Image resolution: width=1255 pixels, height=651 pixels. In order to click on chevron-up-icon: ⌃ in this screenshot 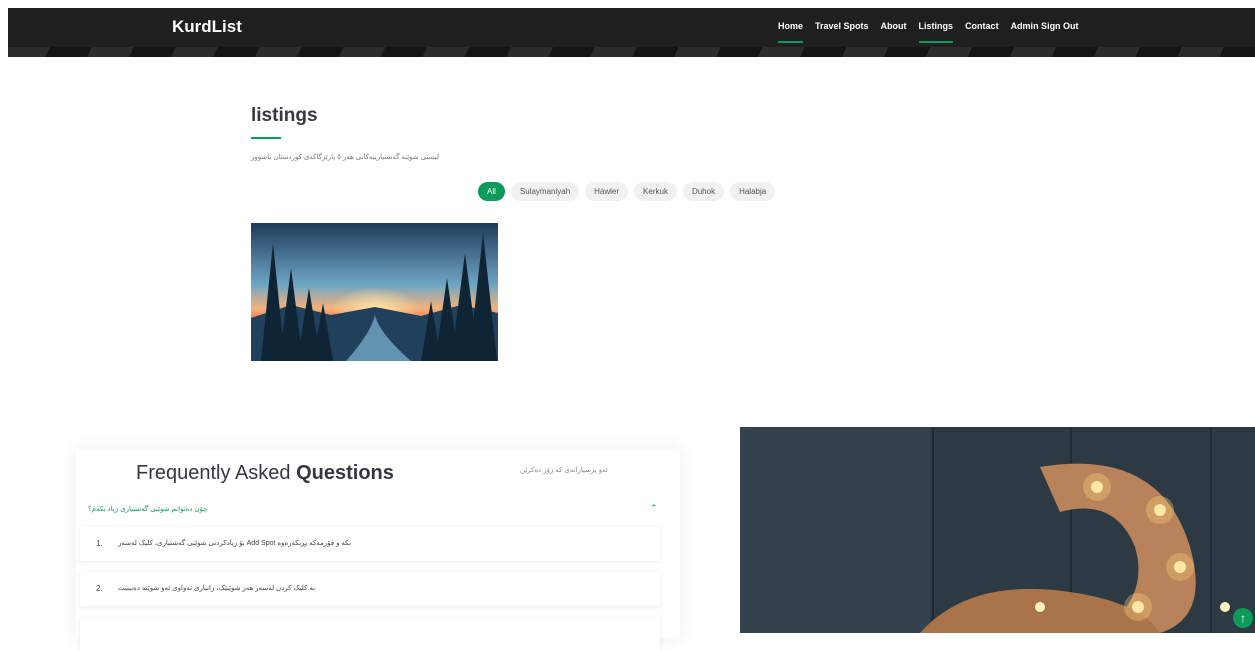, I will do `click(654, 508)`.